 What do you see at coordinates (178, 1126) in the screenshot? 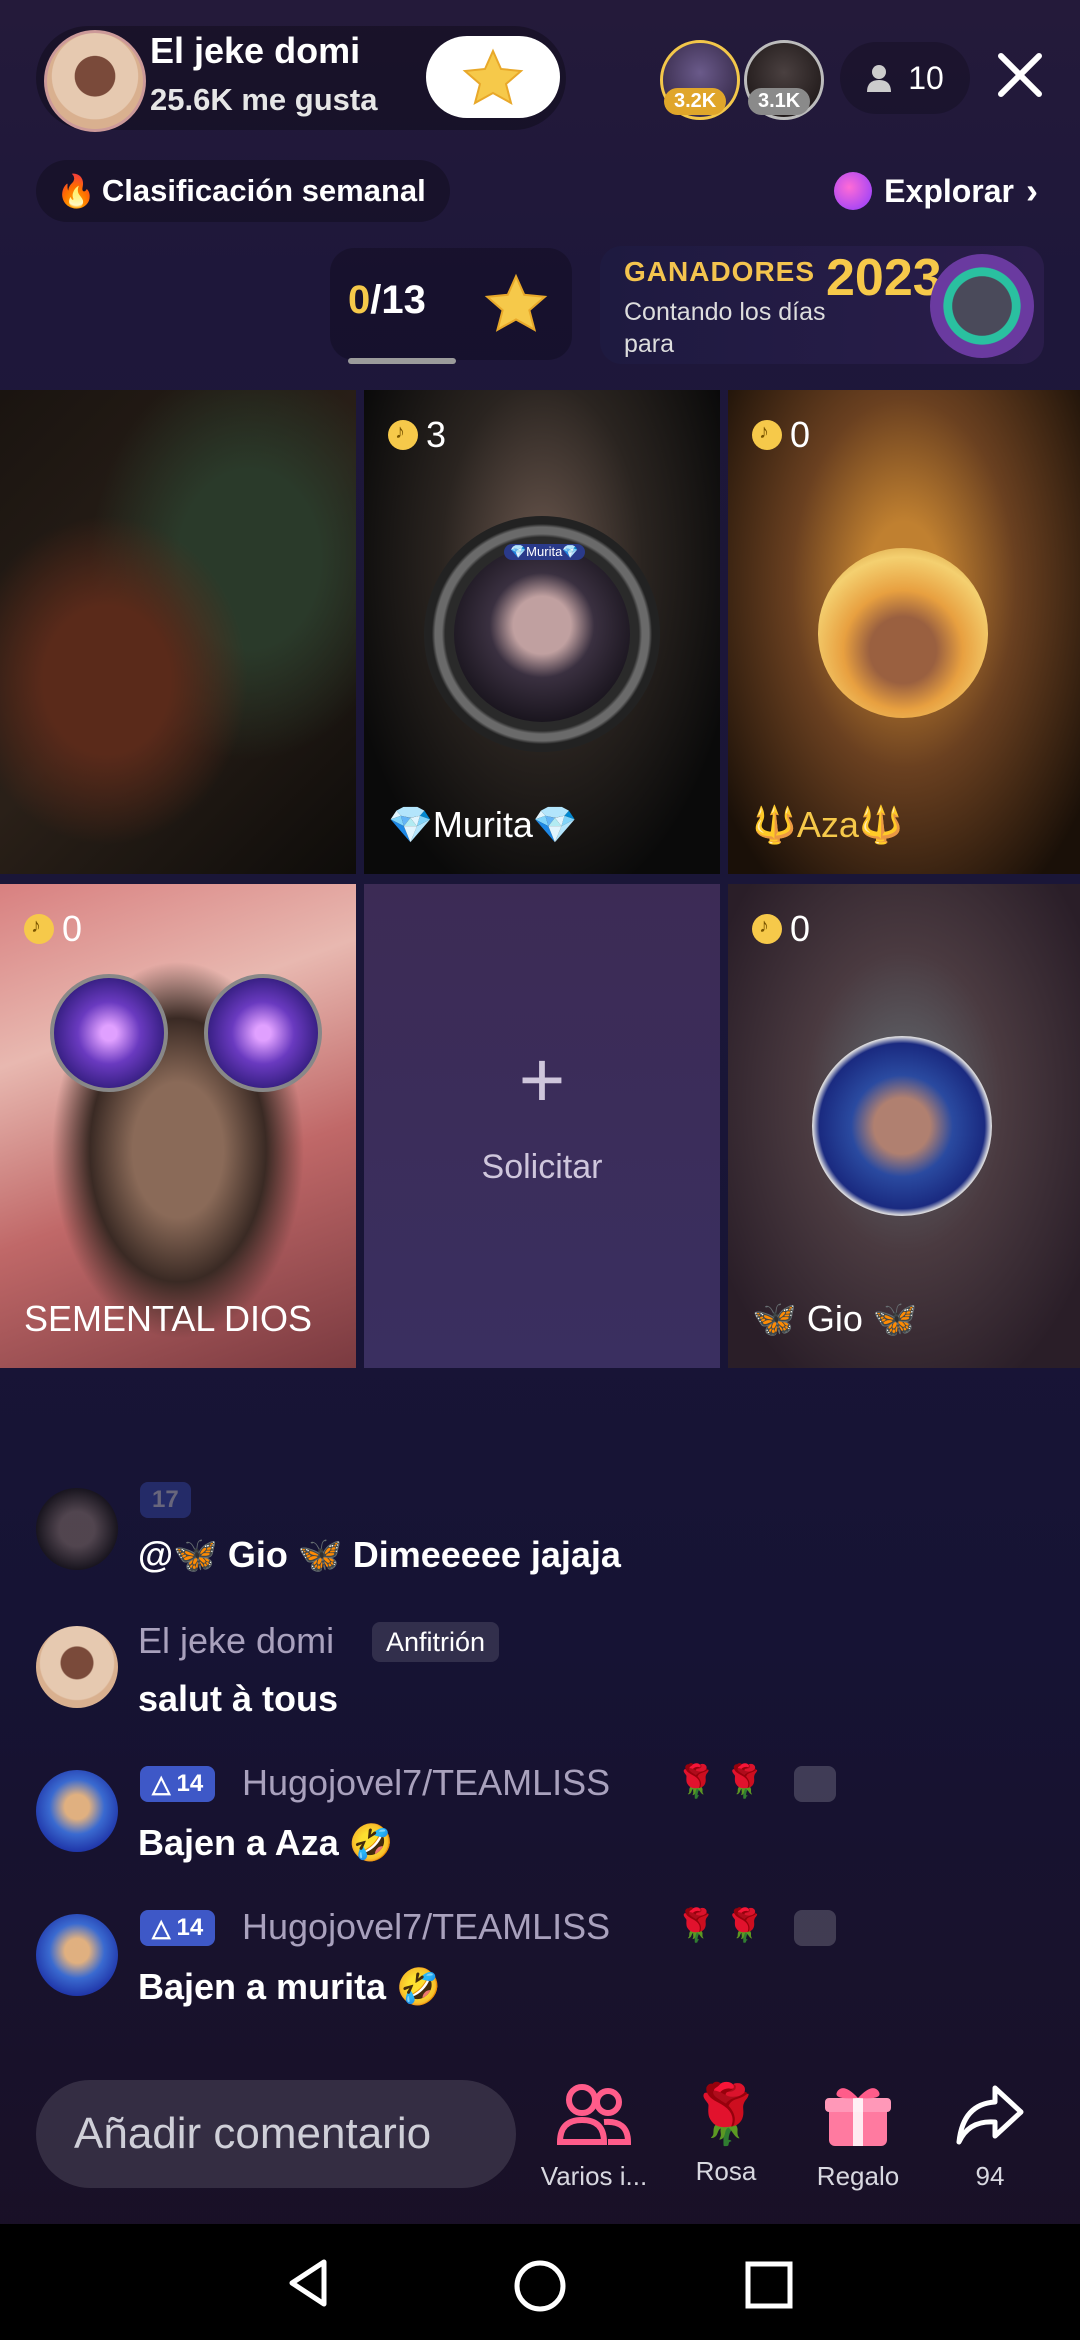
I see `guest-tile-semental: 0 SEMENTAL DIOS` at bounding box center [178, 1126].